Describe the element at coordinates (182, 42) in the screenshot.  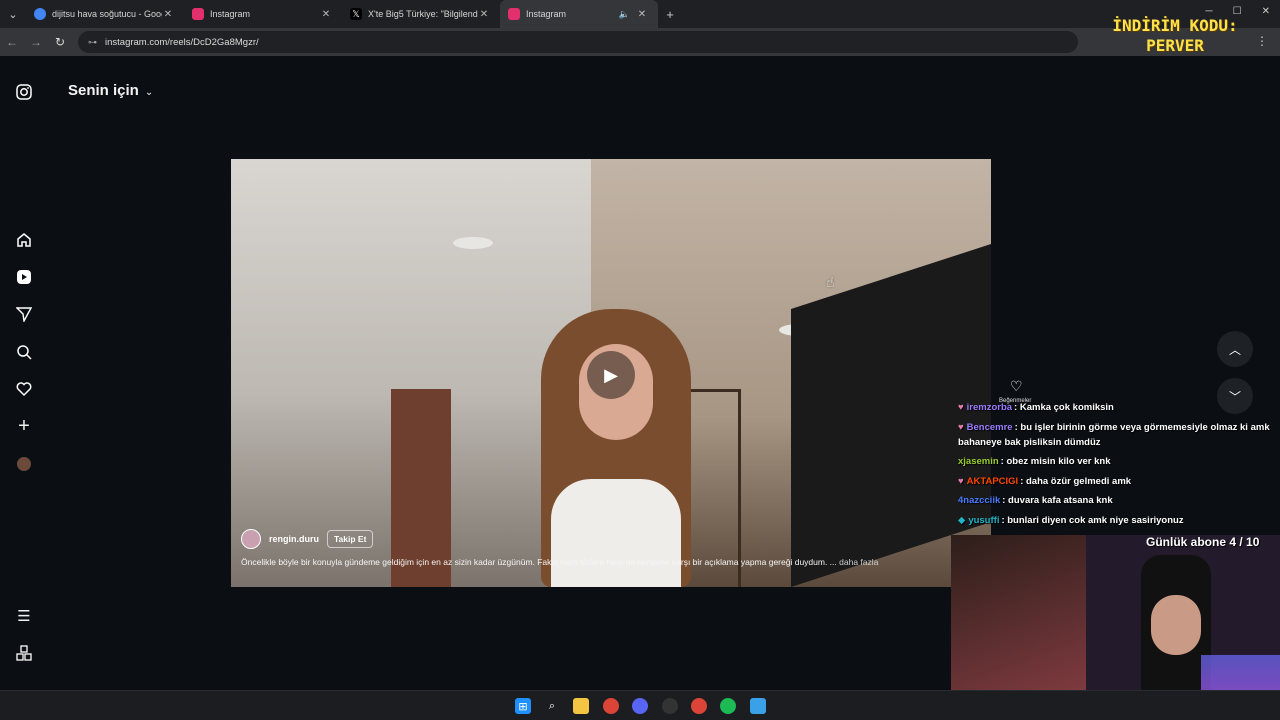
I see `url-text: instagram.com/reels/DcD2Ga8Mgzr/` at that location.